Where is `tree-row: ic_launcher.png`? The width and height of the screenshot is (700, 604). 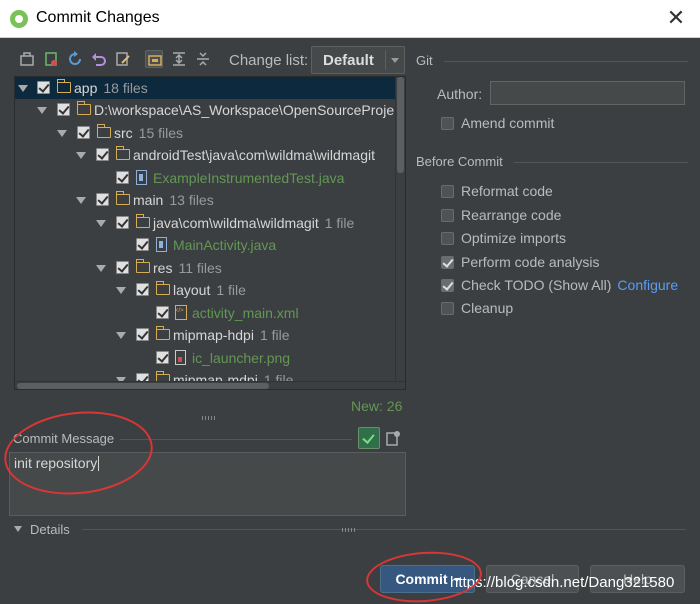 tree-row: ic_launcher.png is located at coordinates (205, 358).